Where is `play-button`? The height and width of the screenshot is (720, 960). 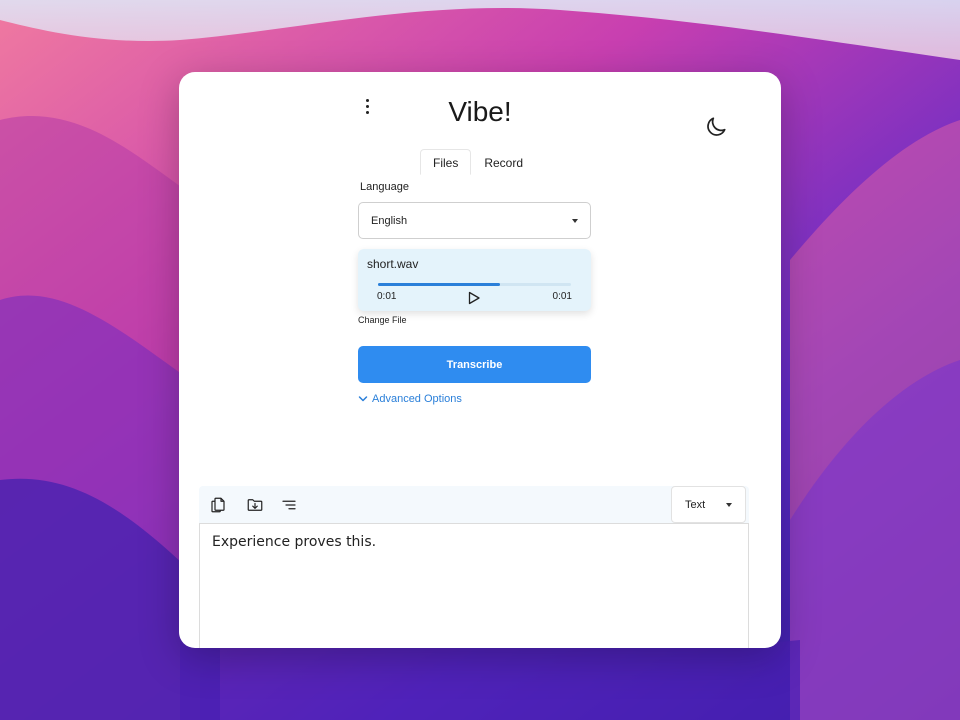
play-button is located at coordinates (474, 298).